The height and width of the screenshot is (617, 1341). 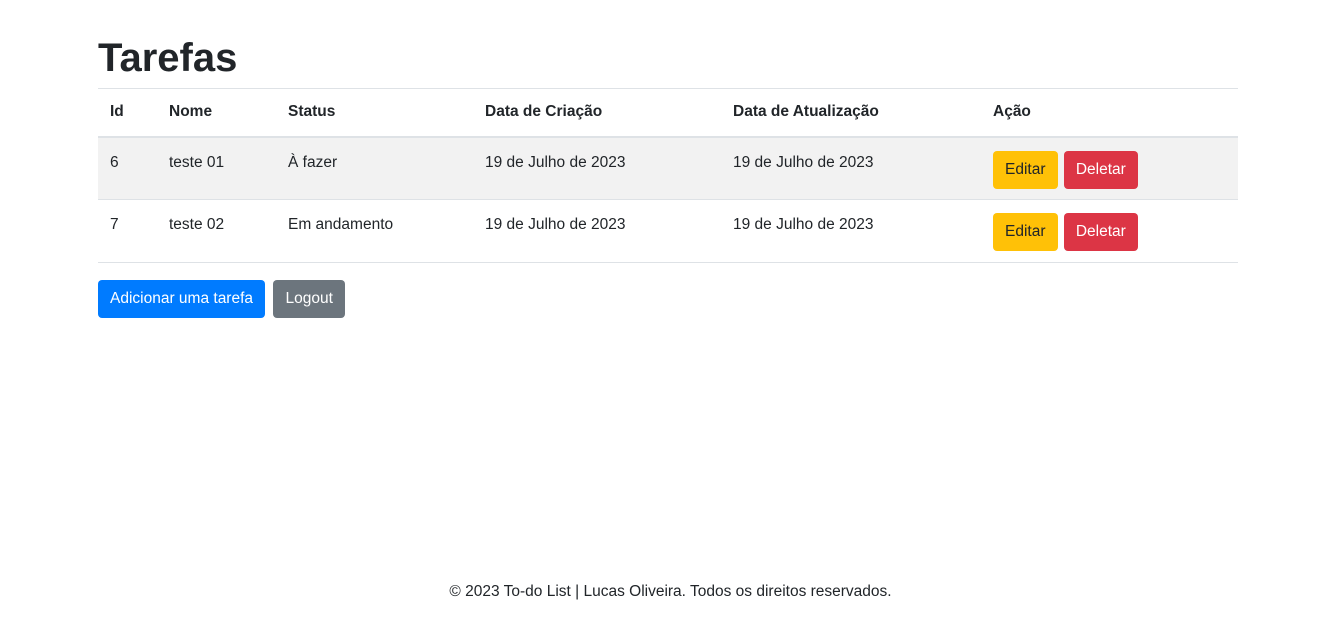 I want to click on column-header-status: Status, so click(x=374, y=113).